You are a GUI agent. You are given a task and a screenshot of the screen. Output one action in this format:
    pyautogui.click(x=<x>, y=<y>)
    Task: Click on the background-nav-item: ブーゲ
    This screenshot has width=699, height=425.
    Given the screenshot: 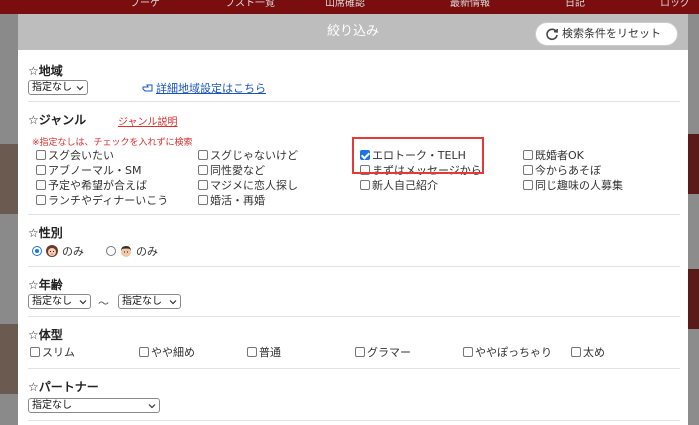 What is the action you would take?
    pyautogui.click(x=145, y=4)
    